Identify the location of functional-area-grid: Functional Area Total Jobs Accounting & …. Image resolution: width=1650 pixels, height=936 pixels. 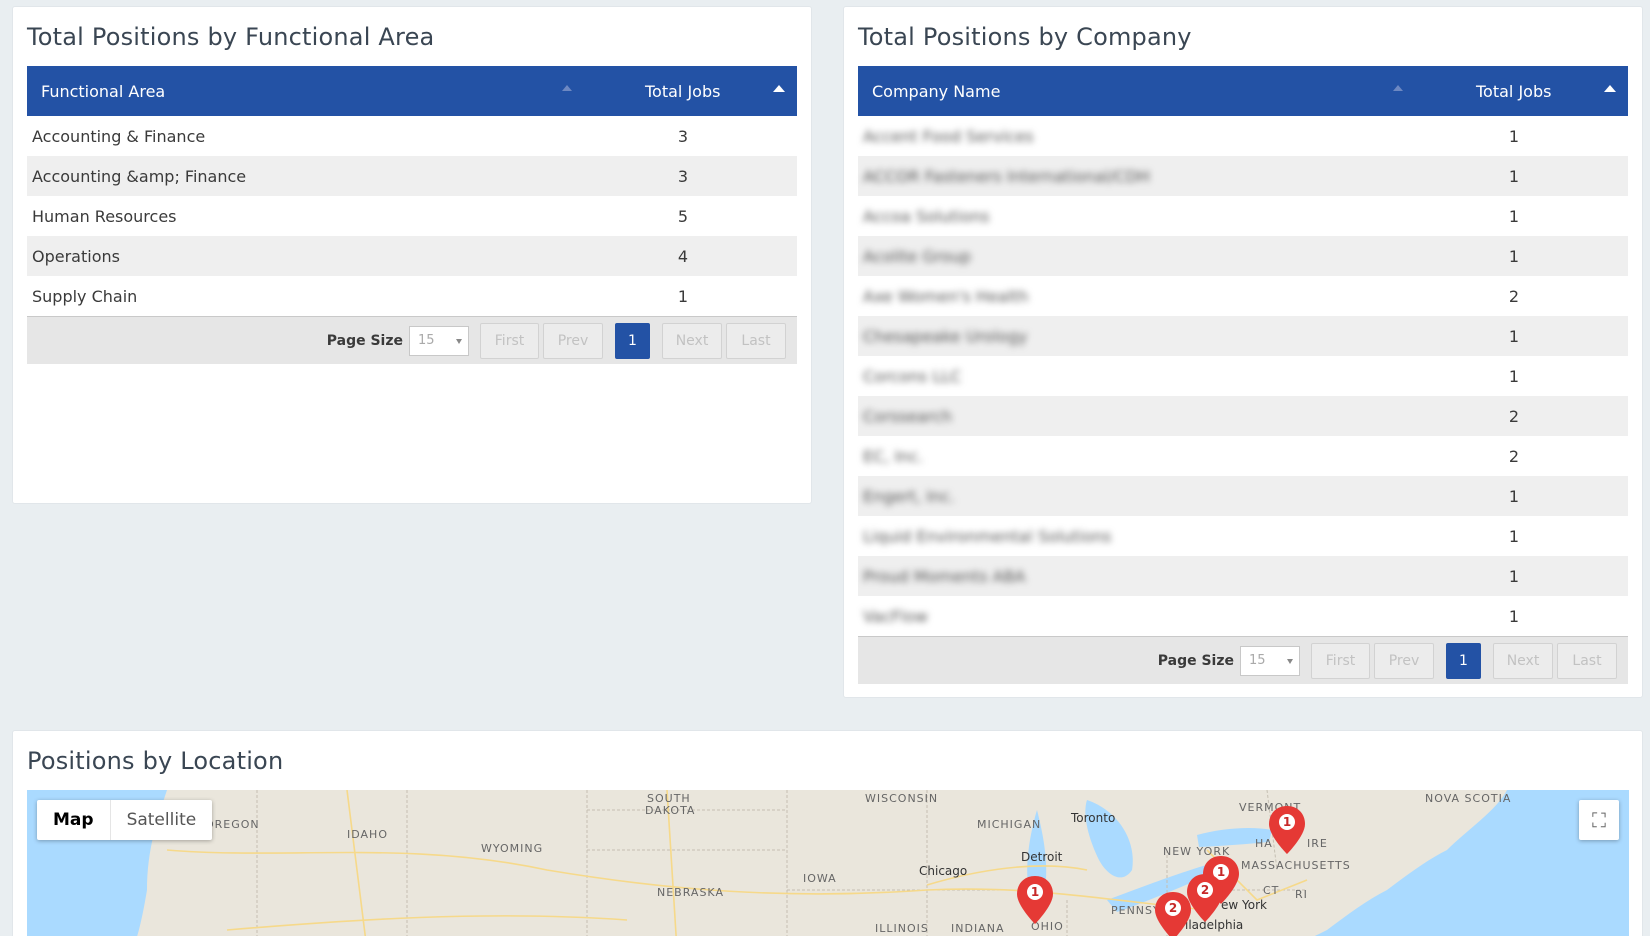
(412, 215).